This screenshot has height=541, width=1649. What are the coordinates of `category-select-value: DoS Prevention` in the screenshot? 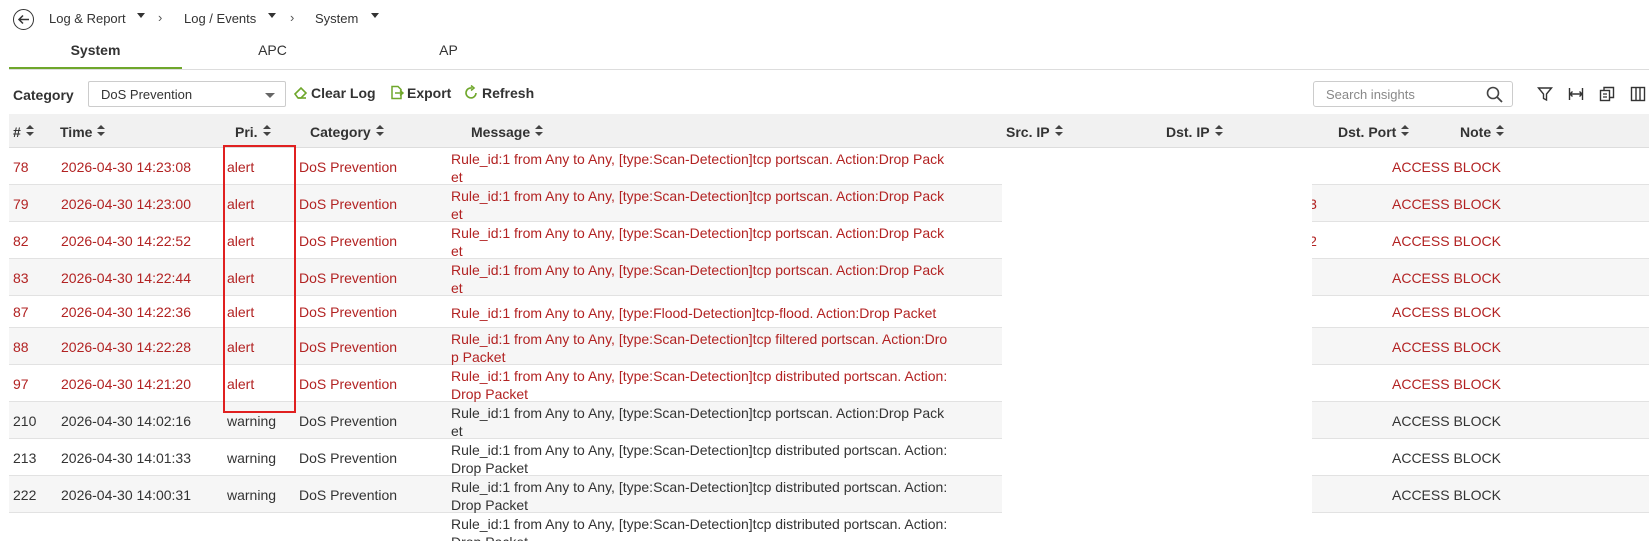 It's located at (147, 94).